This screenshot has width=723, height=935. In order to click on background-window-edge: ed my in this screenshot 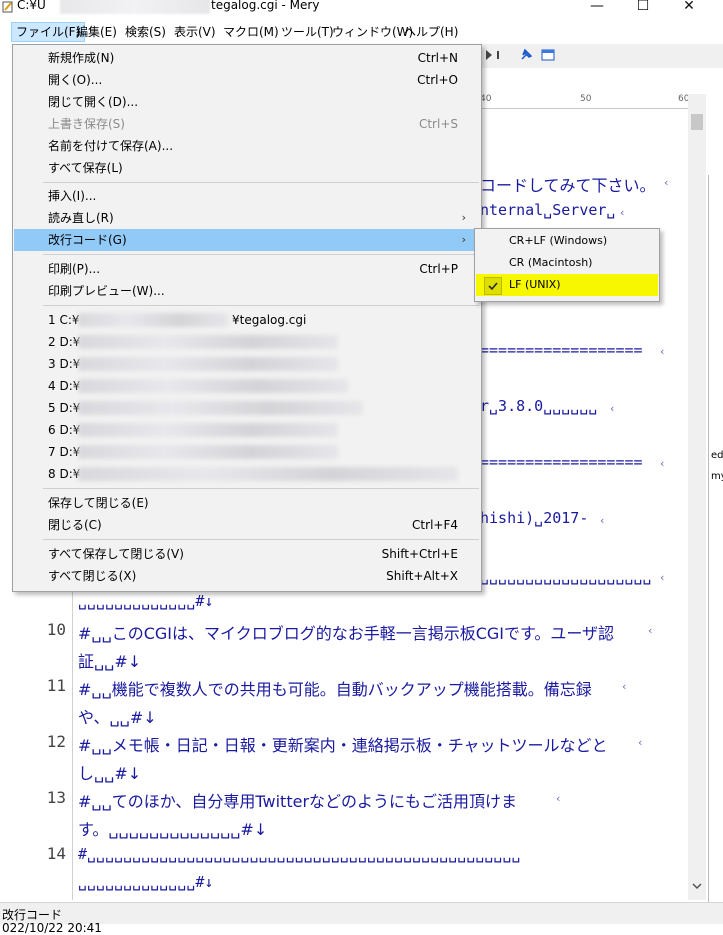, I will do `click(715, 550)`.